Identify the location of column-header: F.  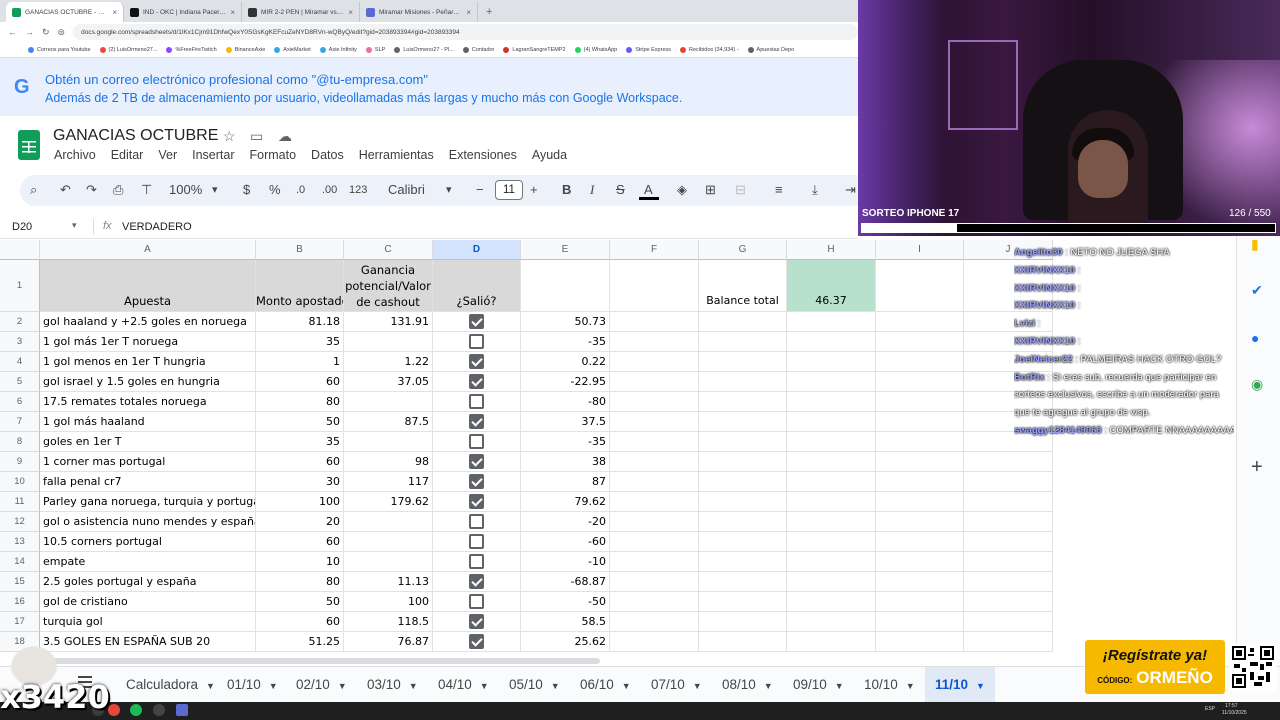
(654, 250).